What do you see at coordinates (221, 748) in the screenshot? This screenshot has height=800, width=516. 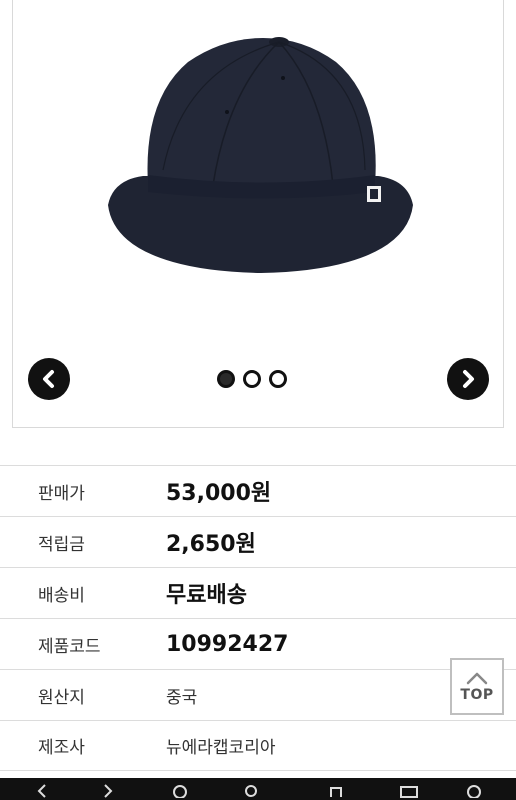 I see `manufacturer-value: 뉴에라캡코리아` at bounding box center [221, 748].